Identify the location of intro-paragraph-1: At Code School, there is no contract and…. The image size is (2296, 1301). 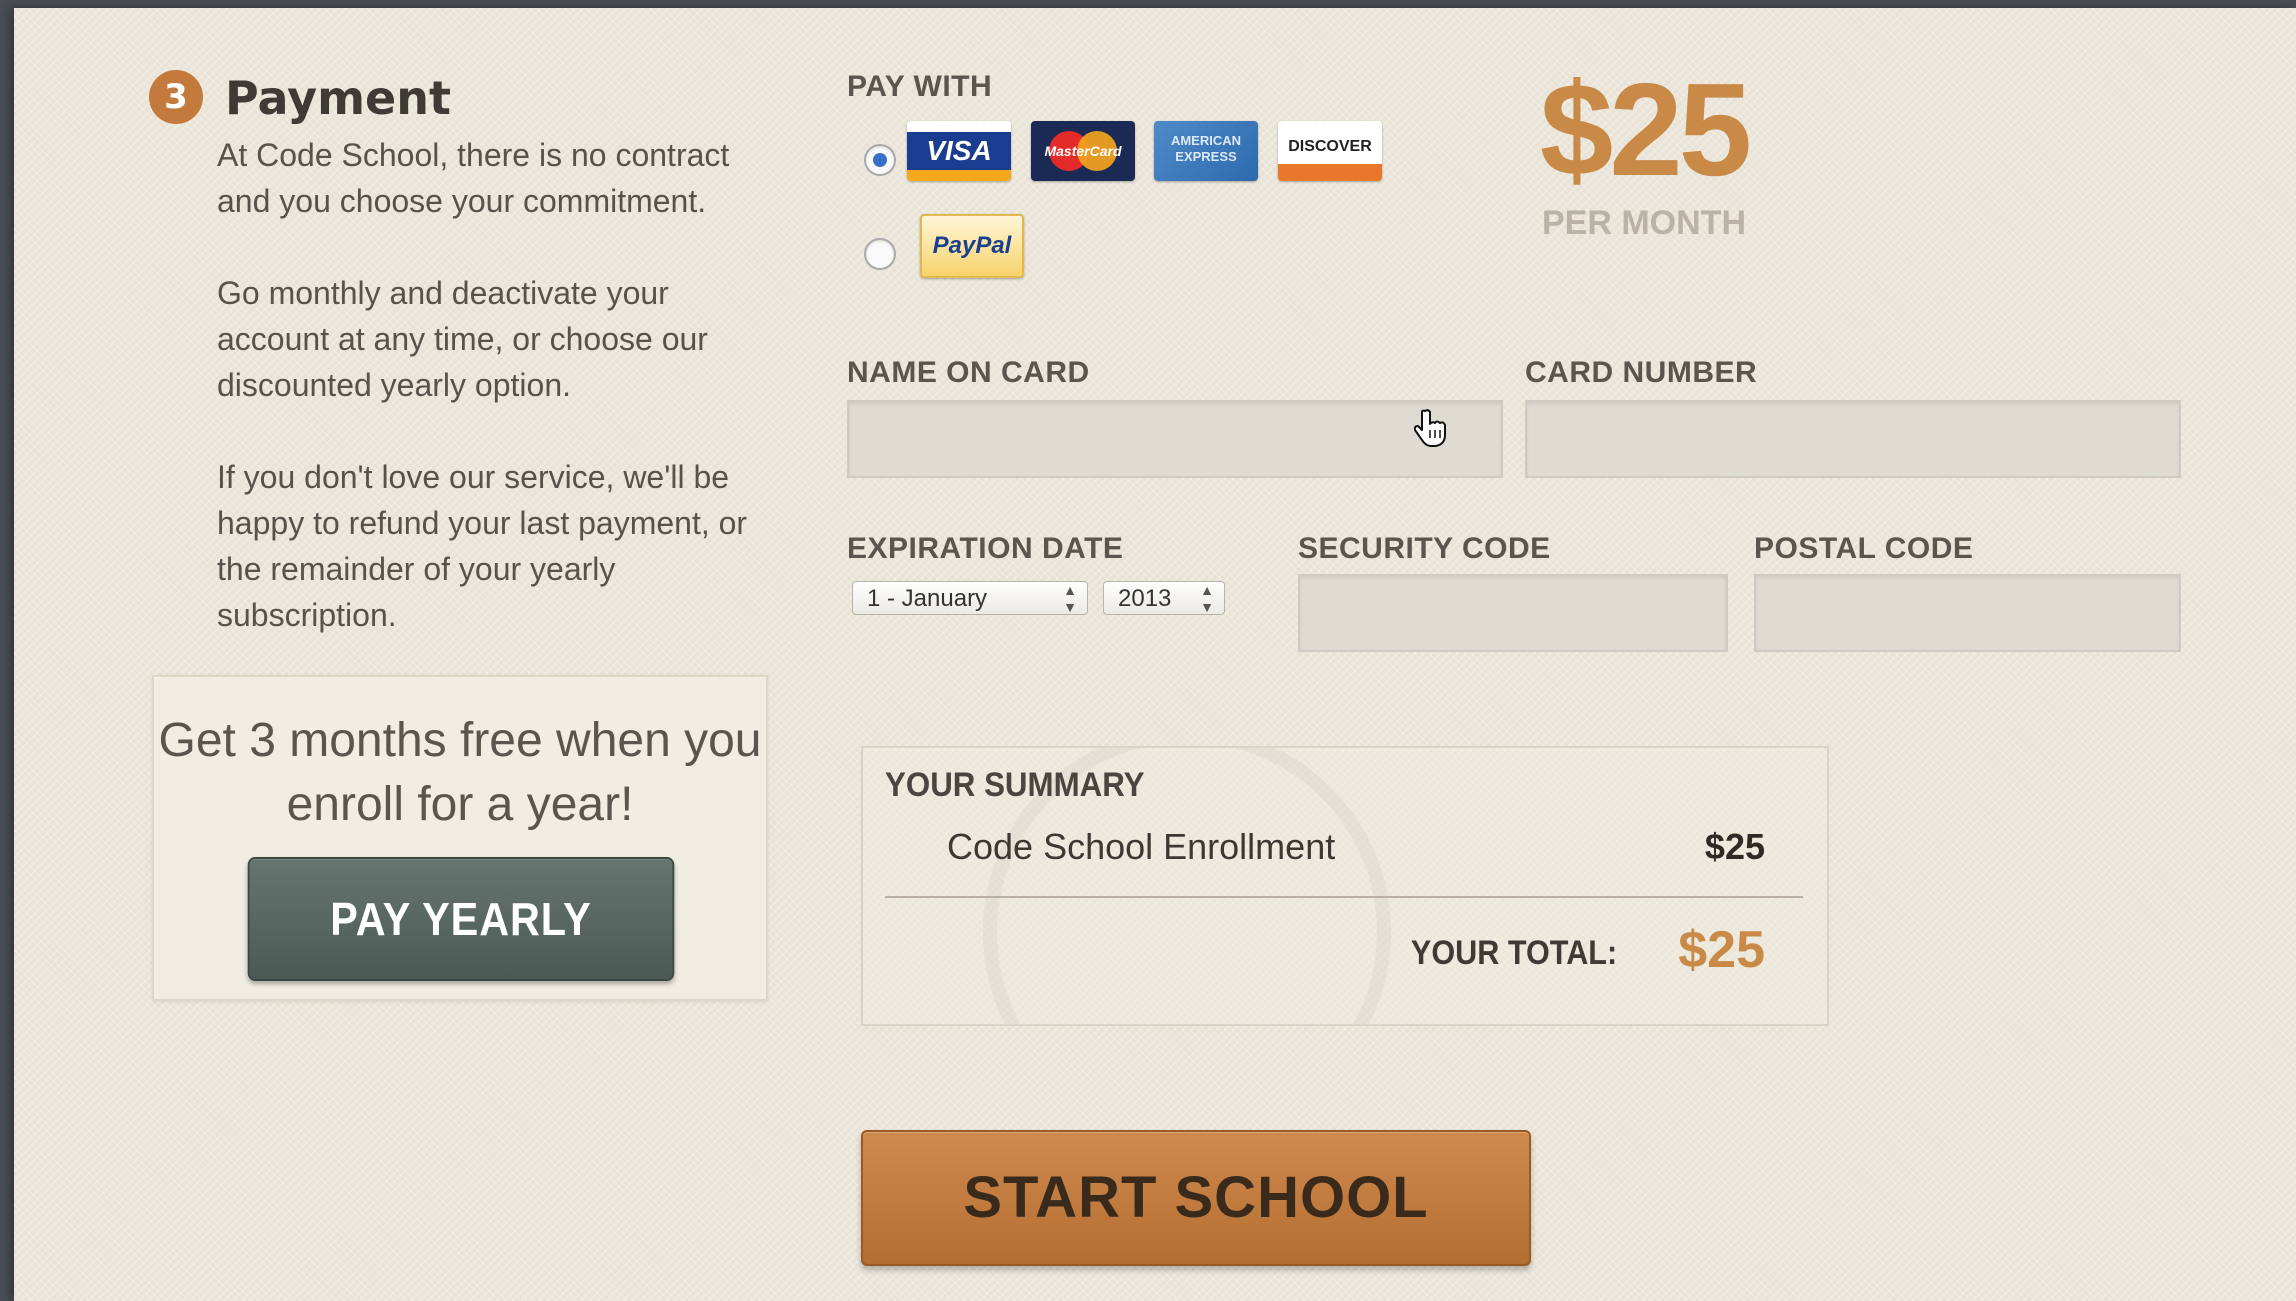
(473, 178).